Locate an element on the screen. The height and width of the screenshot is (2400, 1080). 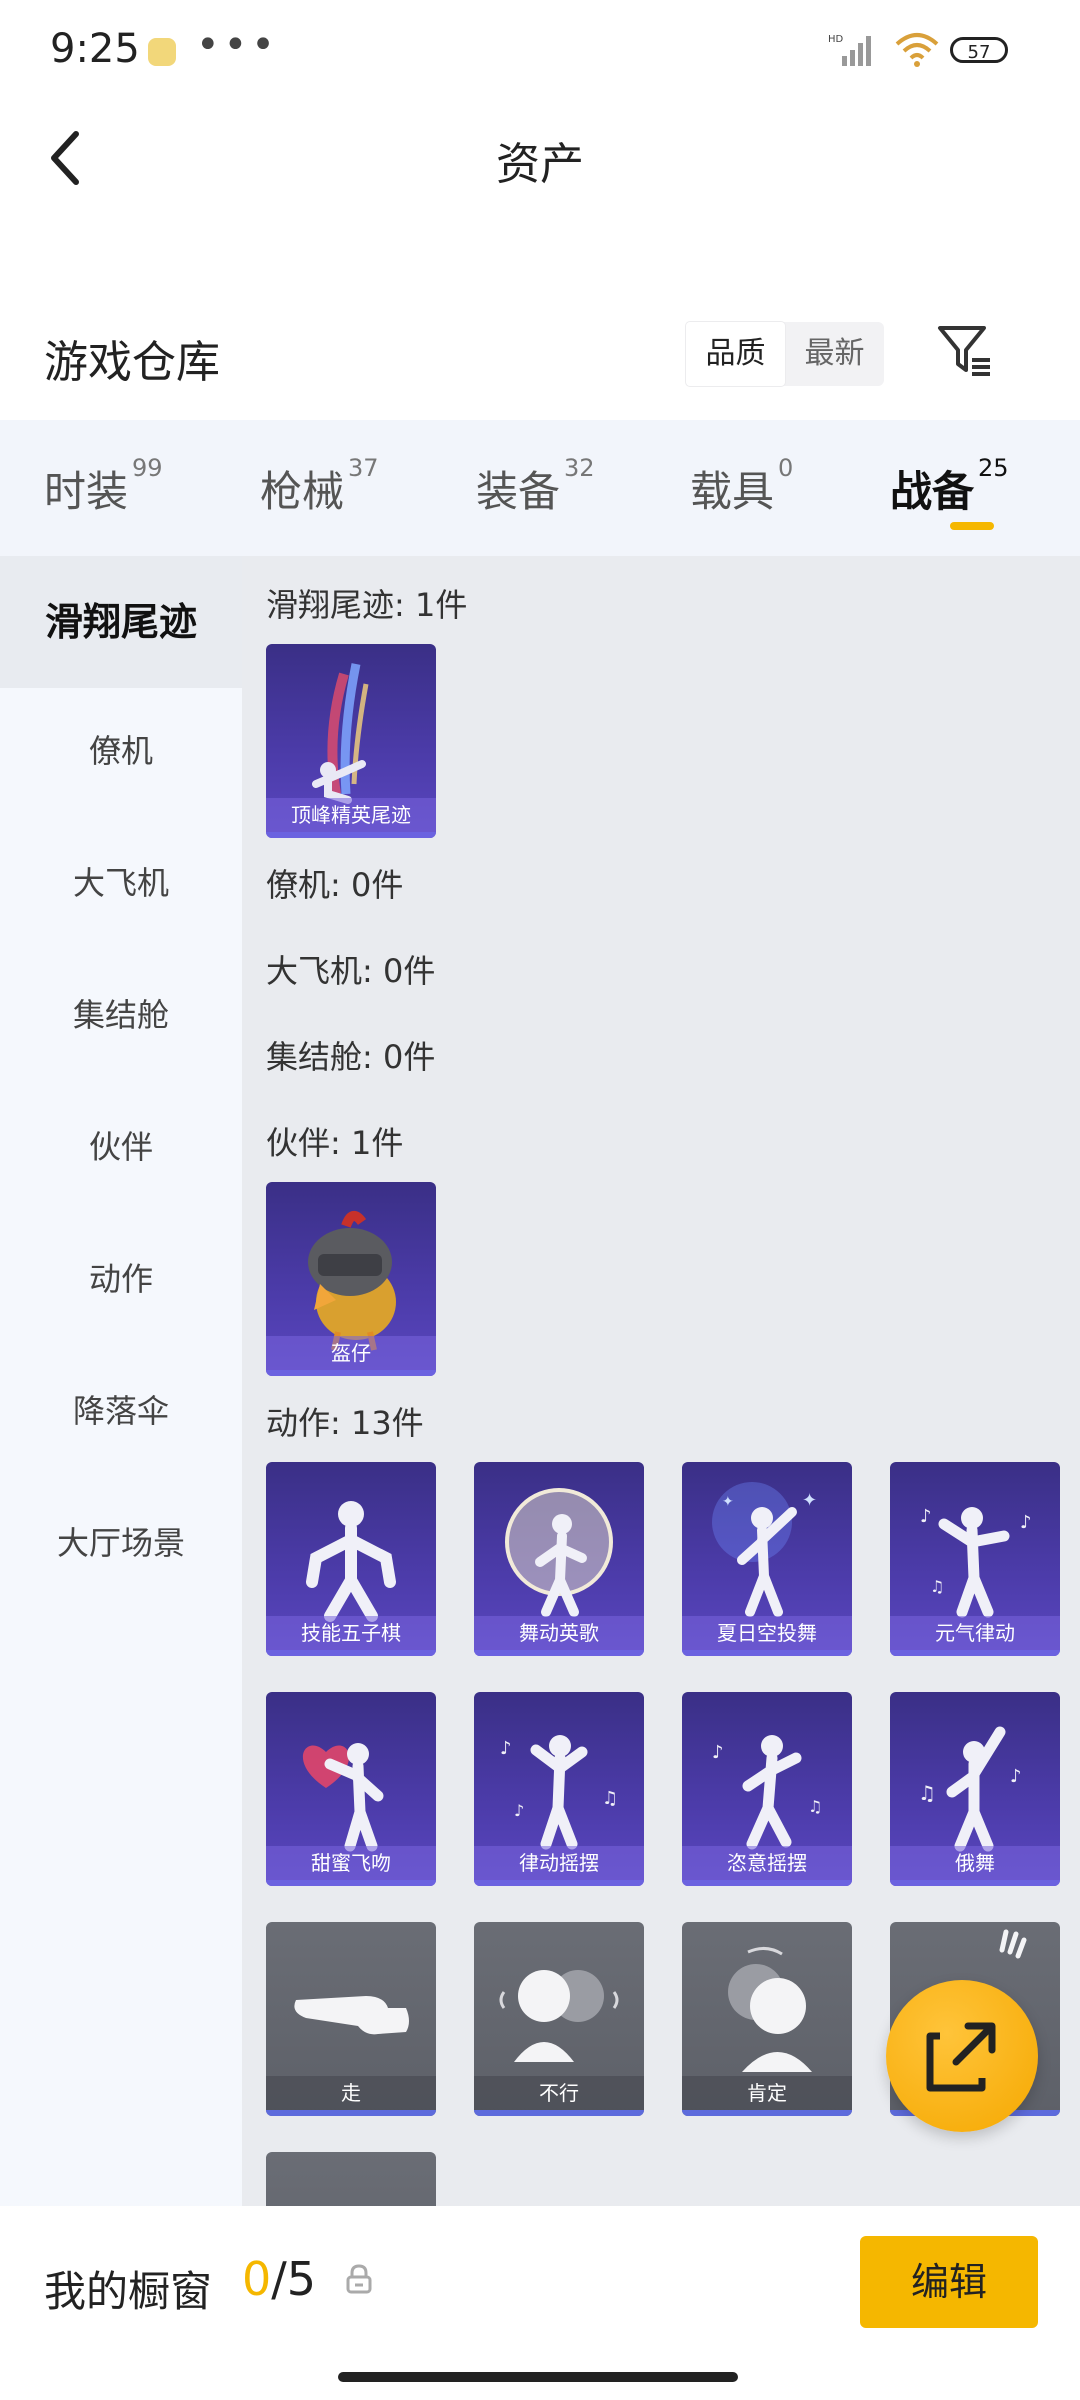
item-name: 盔仔 is located at coordinates (351, 1353).